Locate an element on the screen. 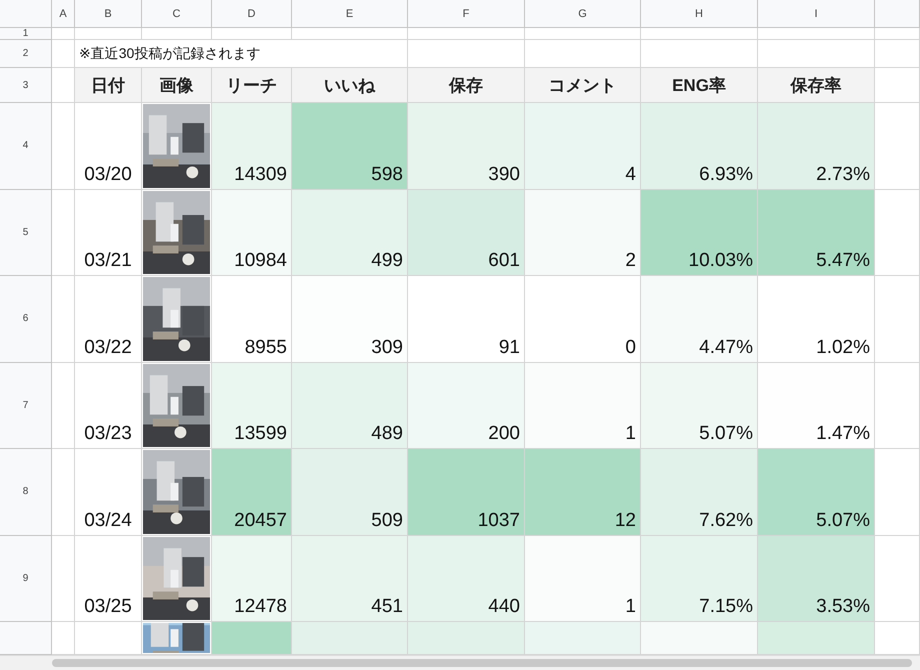 The width and height of the screenshot is (920, 670). table-cell: 440 is located at coordinates (466, 579).